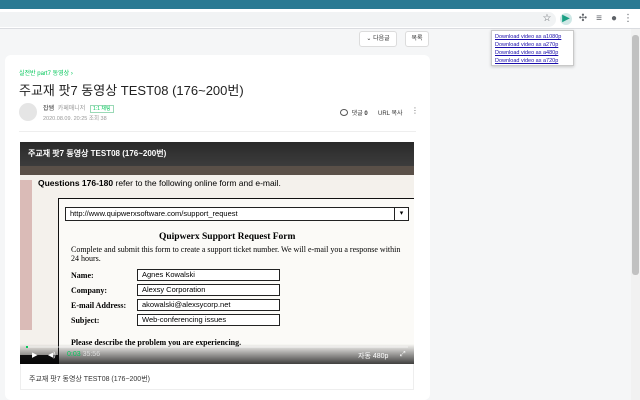 The width and height of the screenshot is (640, 400). I want to click on board-name: 실전반 part7 동영상, so click(44, 74).